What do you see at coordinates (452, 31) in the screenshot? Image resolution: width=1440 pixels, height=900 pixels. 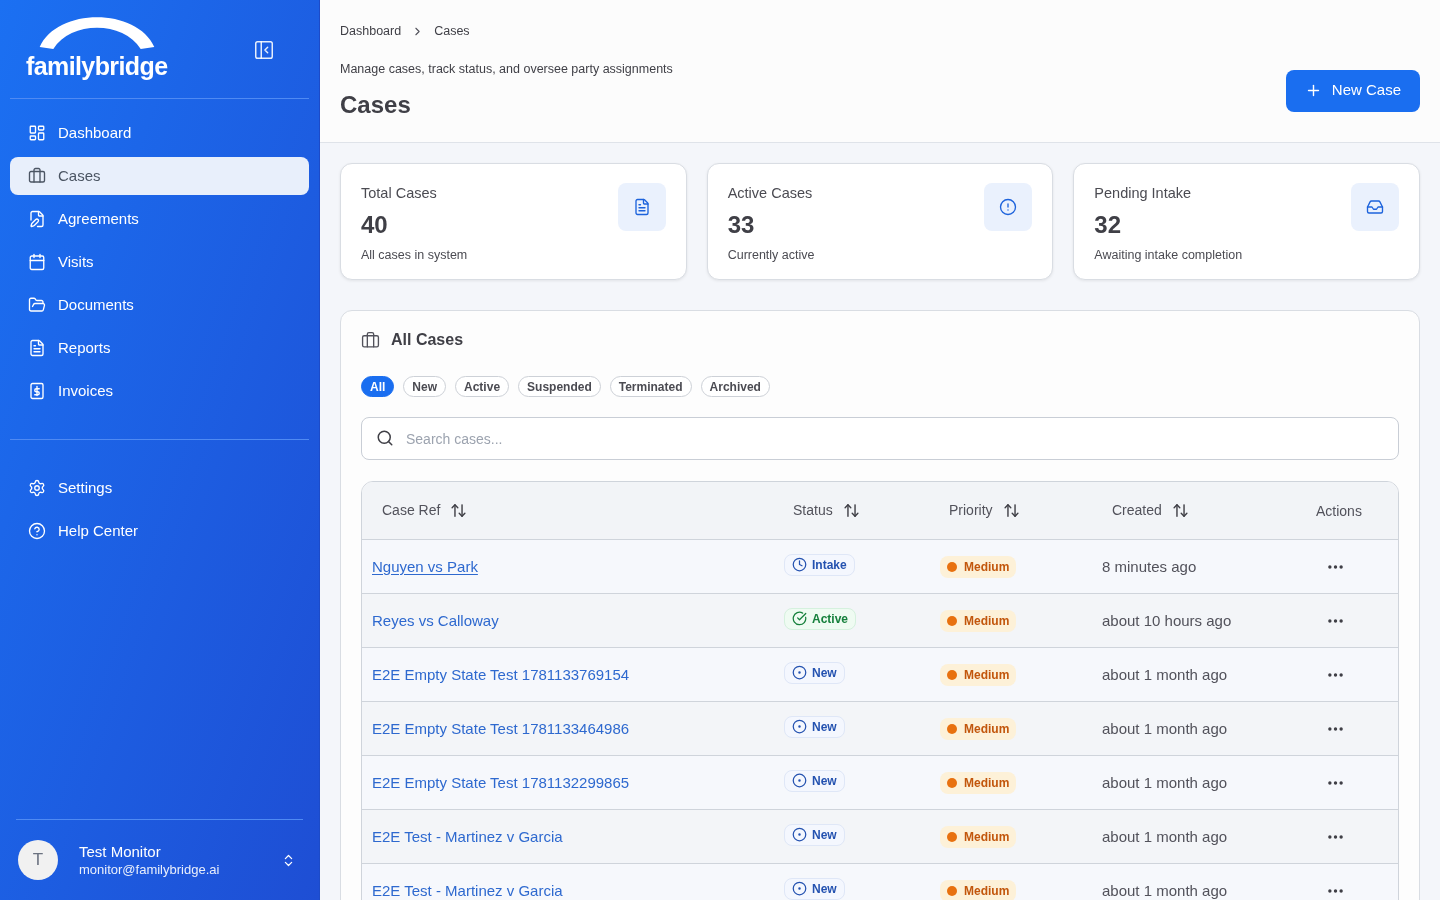 I see `breadcrumb-current: Cases` at bounding box center [452, 31].